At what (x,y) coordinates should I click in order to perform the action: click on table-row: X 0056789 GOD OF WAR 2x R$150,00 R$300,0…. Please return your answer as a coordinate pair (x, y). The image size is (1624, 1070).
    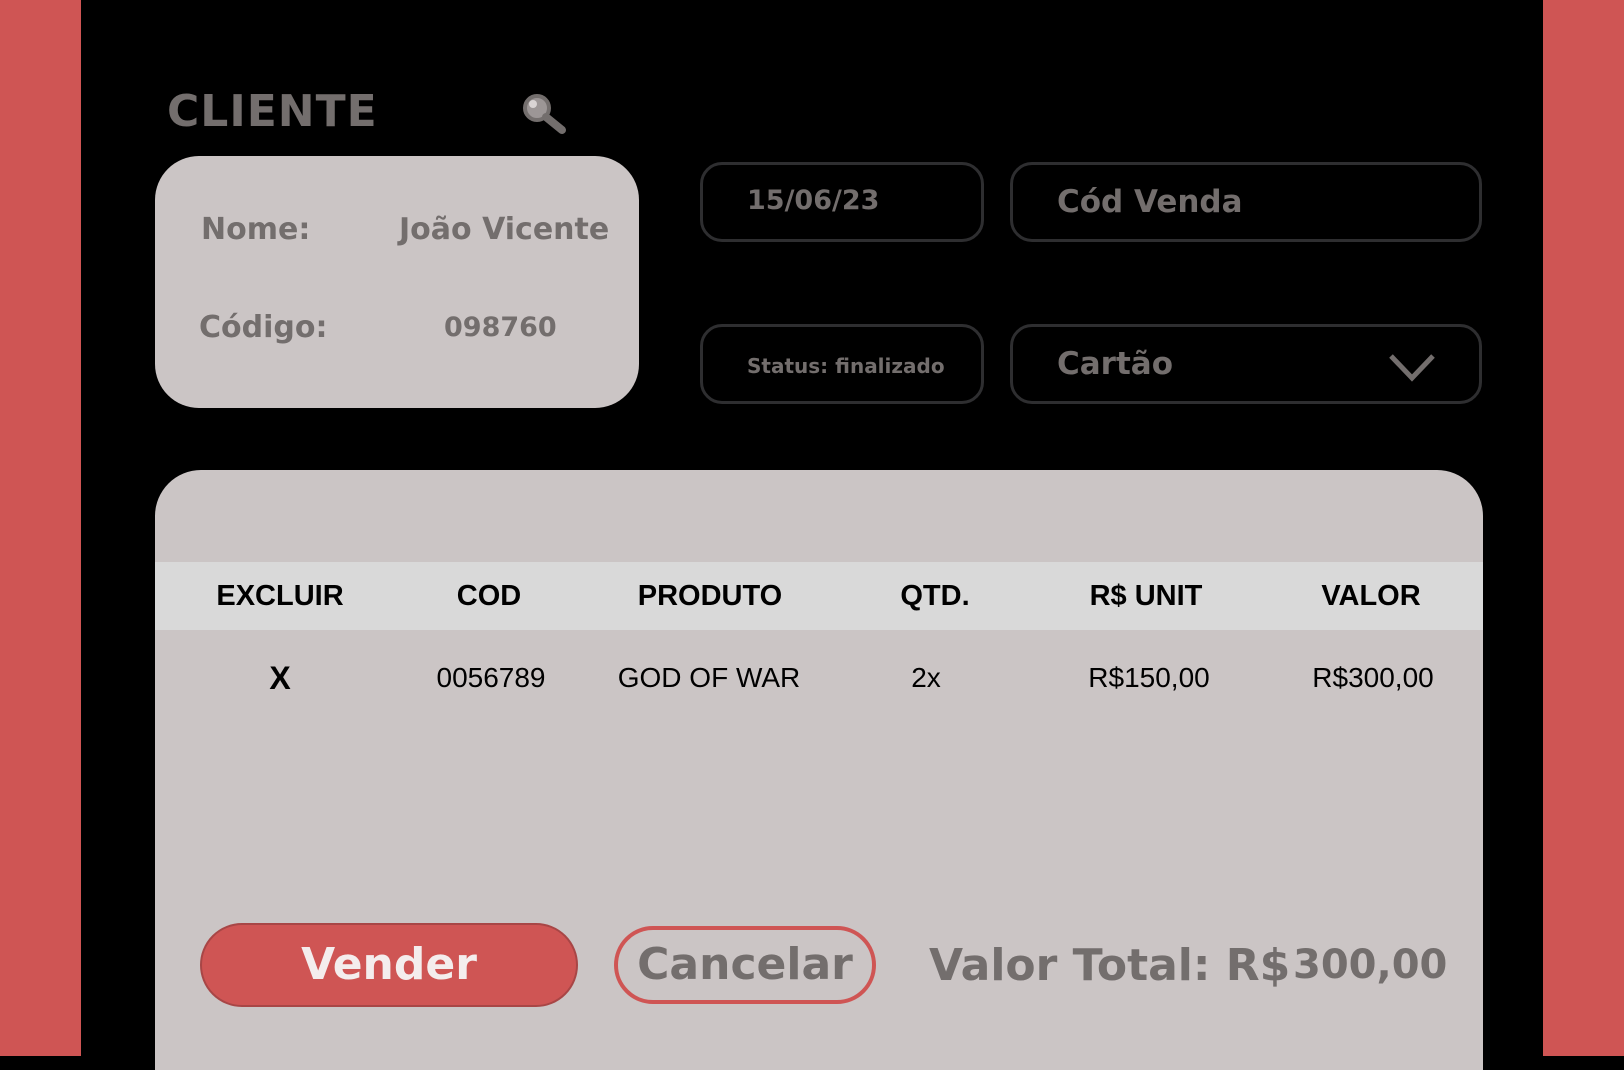
    Looking at the image, I should click on (819, 672).